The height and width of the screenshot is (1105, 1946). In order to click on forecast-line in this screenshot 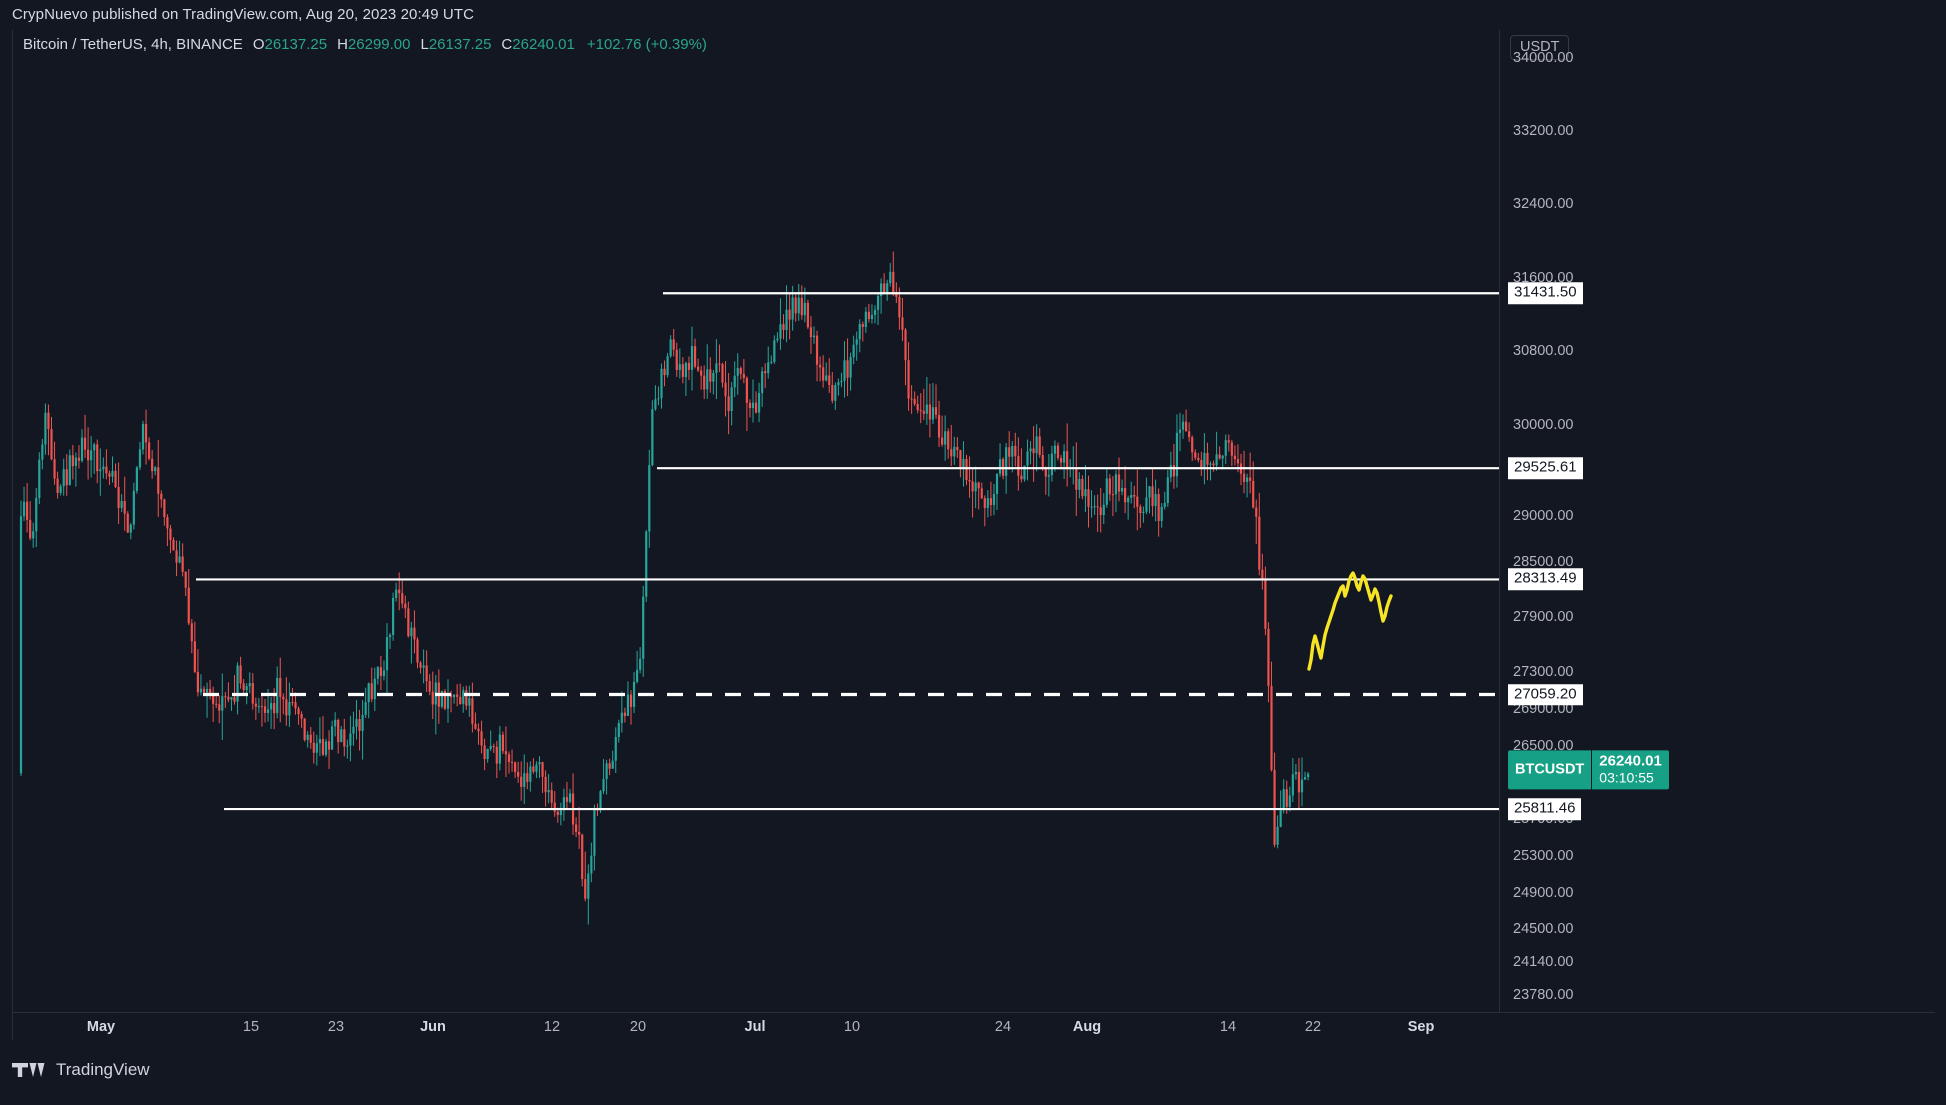, I will do `click(1350, 621)`.